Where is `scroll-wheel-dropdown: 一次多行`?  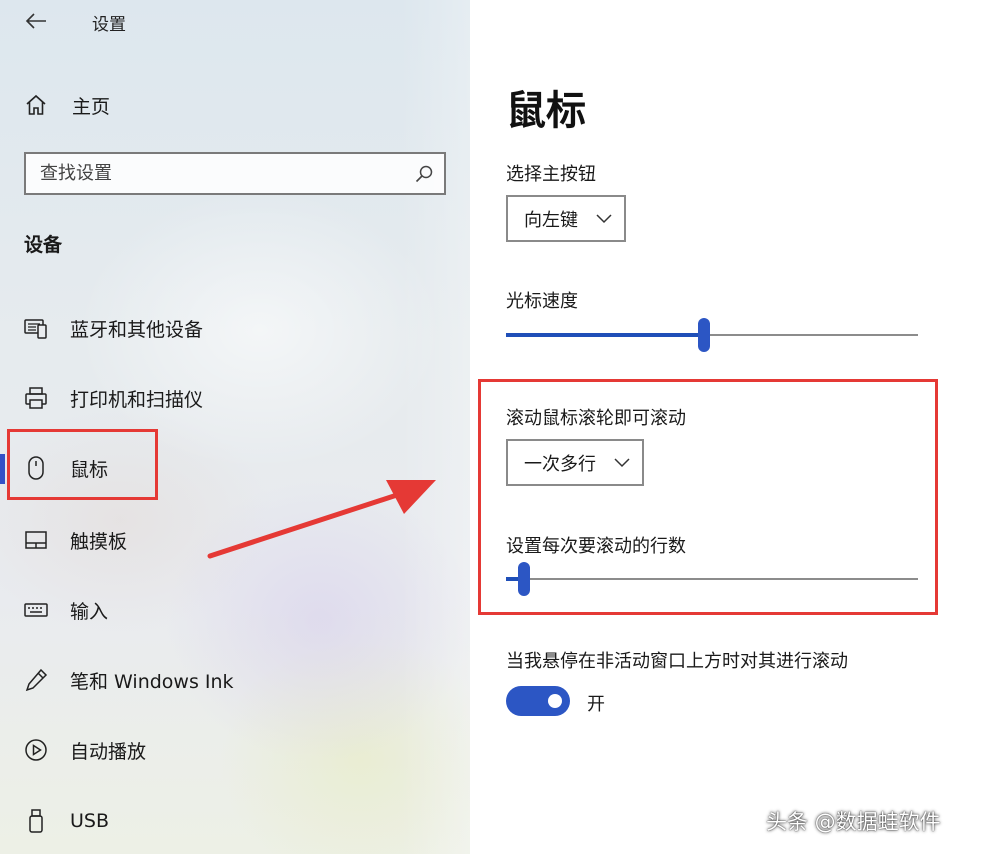 scroll-wheel-dropdown: 一次多行 is located at coordinates (575, 462).